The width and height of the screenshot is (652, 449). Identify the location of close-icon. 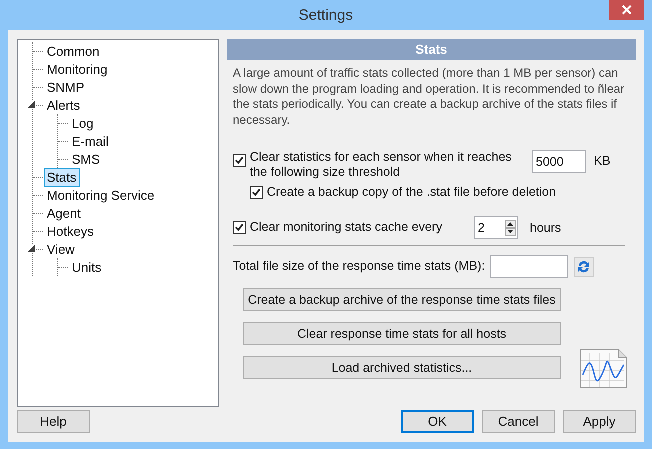
(627, 10).